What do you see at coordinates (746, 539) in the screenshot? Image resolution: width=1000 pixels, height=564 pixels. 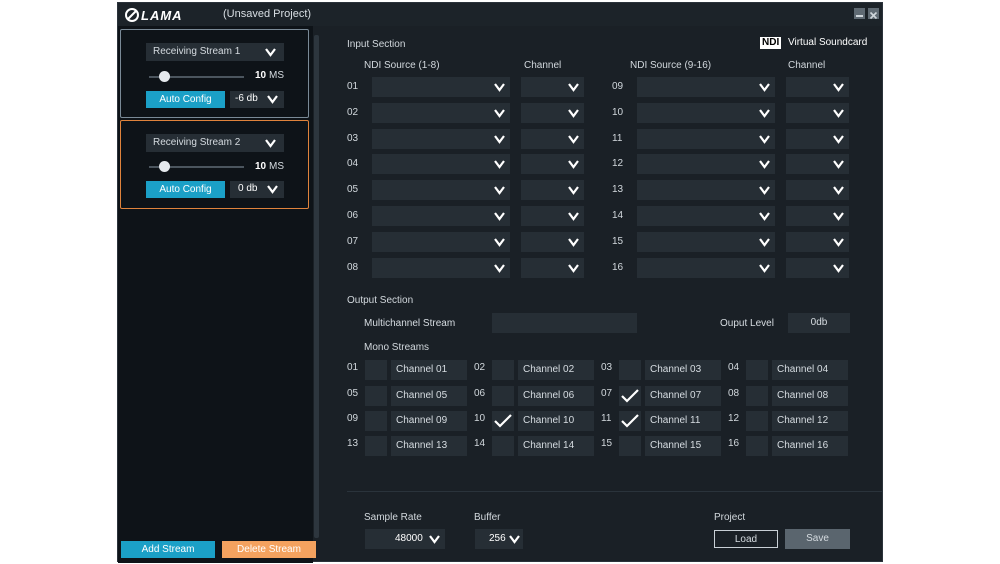 I see `load-button: Load` at bounding box center [746, 539].